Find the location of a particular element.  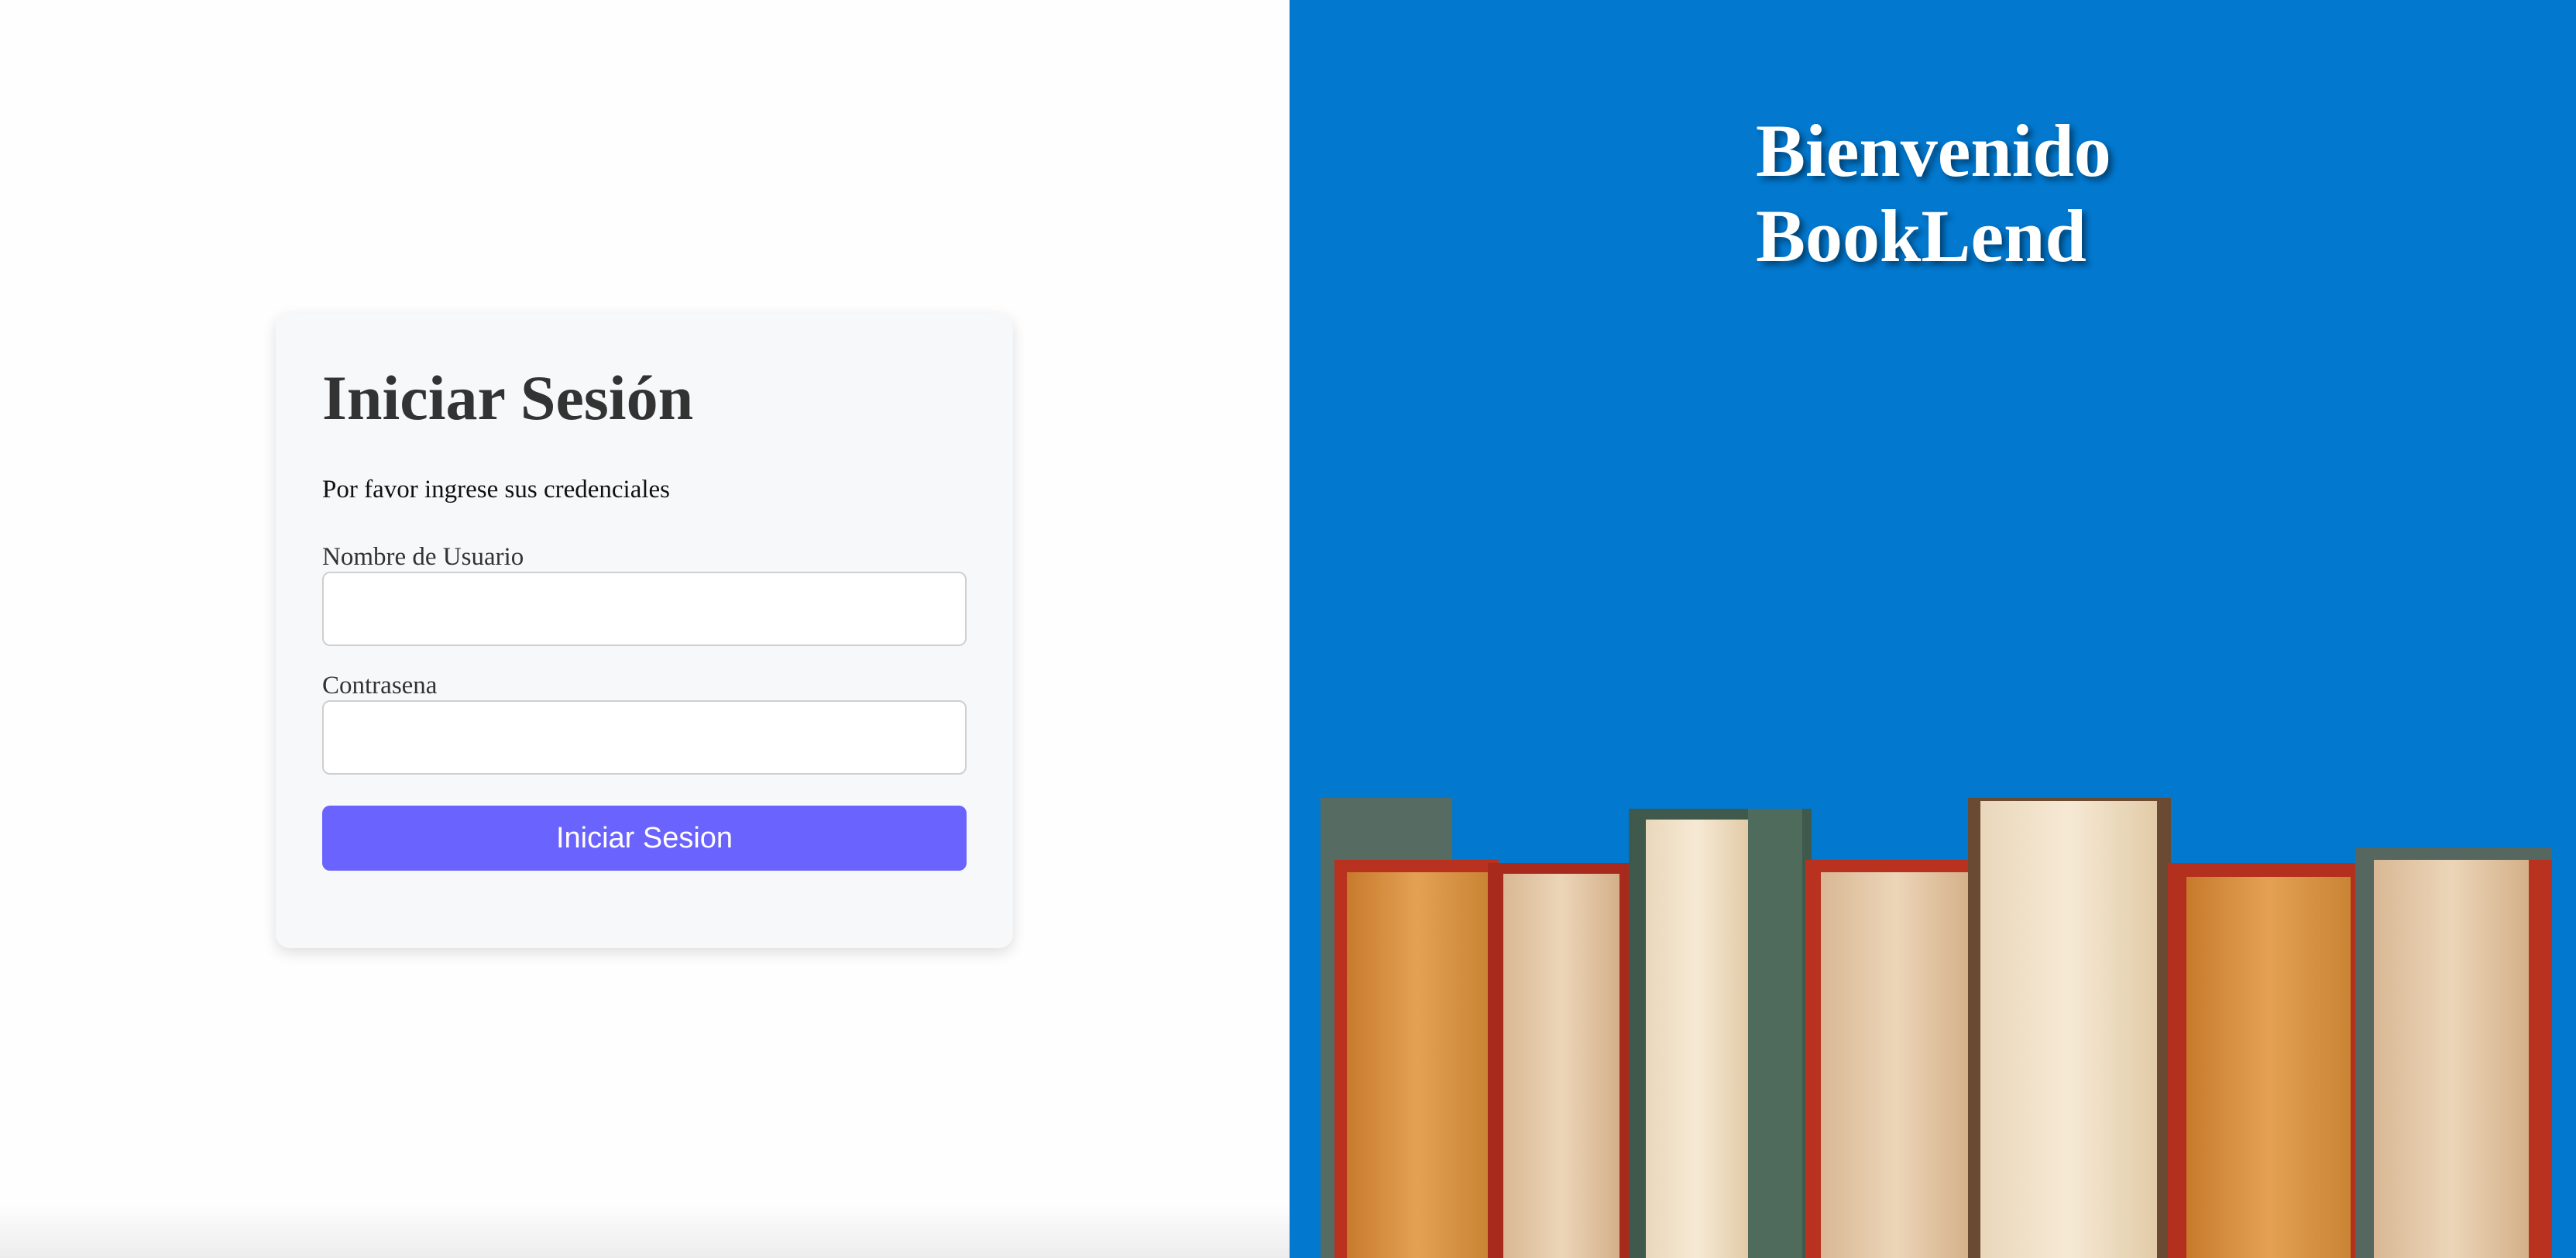

password-label: Contrasena is located at coordinates (380, 685).